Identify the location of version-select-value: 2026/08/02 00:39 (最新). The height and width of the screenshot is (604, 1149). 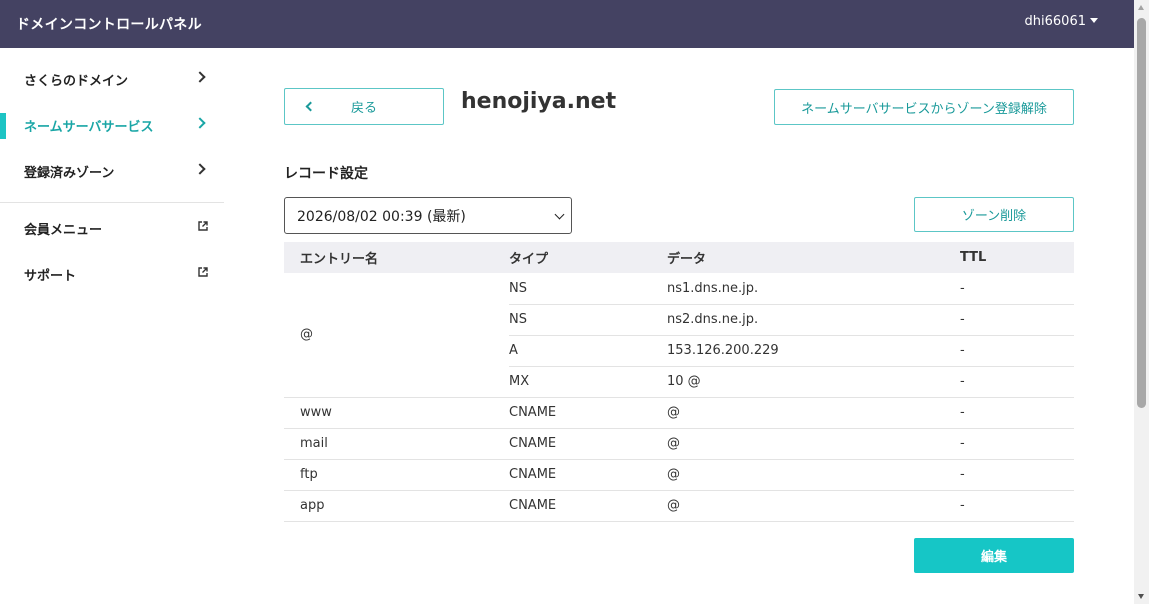
(381, 216).